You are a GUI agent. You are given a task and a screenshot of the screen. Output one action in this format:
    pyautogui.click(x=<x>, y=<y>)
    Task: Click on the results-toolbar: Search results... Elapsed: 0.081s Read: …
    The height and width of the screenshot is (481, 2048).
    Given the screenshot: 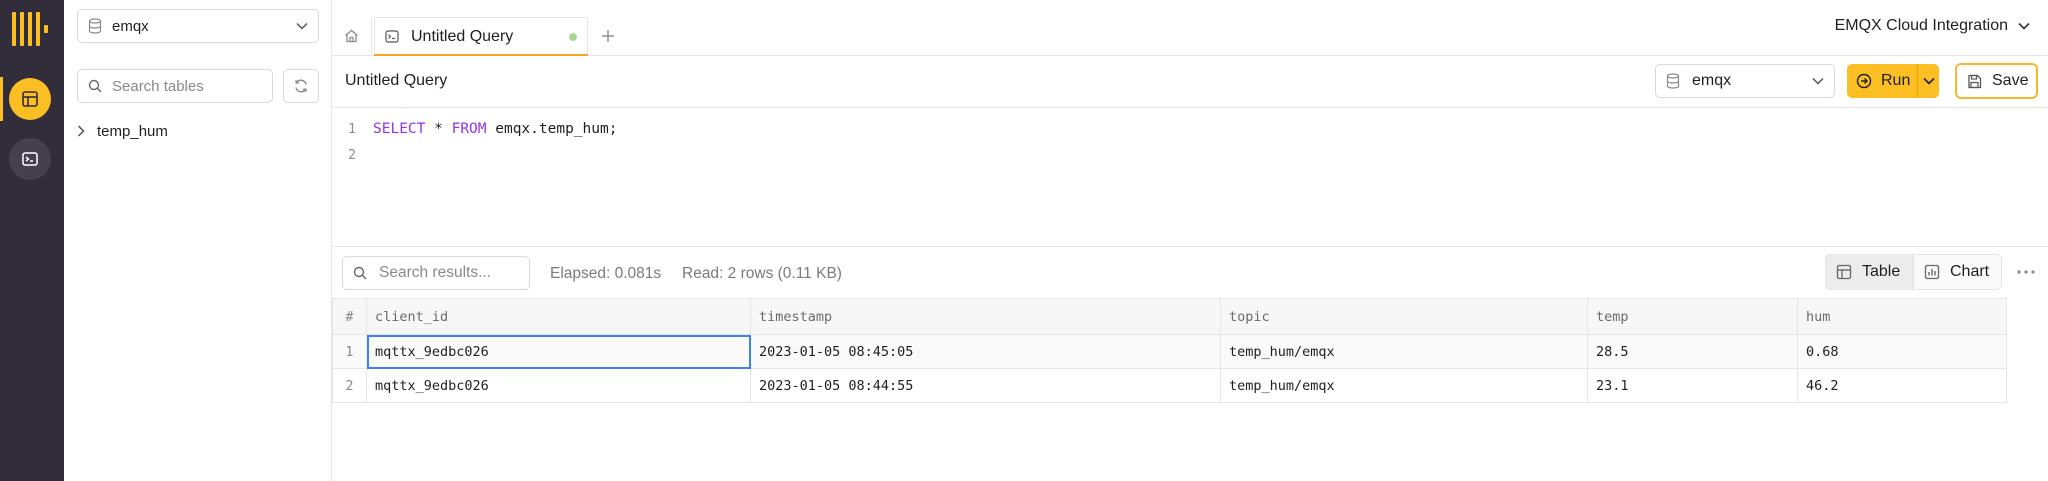 What is the action you would take?
    pyautogui.click(x=1190, y=273)
    